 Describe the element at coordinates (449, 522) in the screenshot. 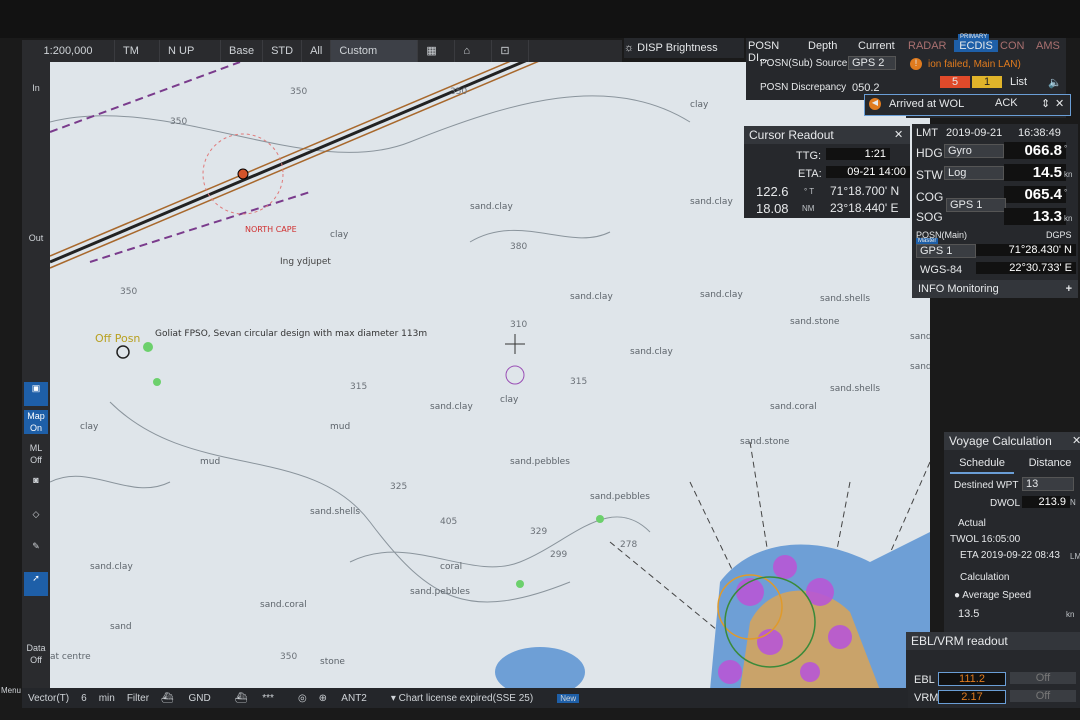

I see `depth-sounding: 405` at that location.